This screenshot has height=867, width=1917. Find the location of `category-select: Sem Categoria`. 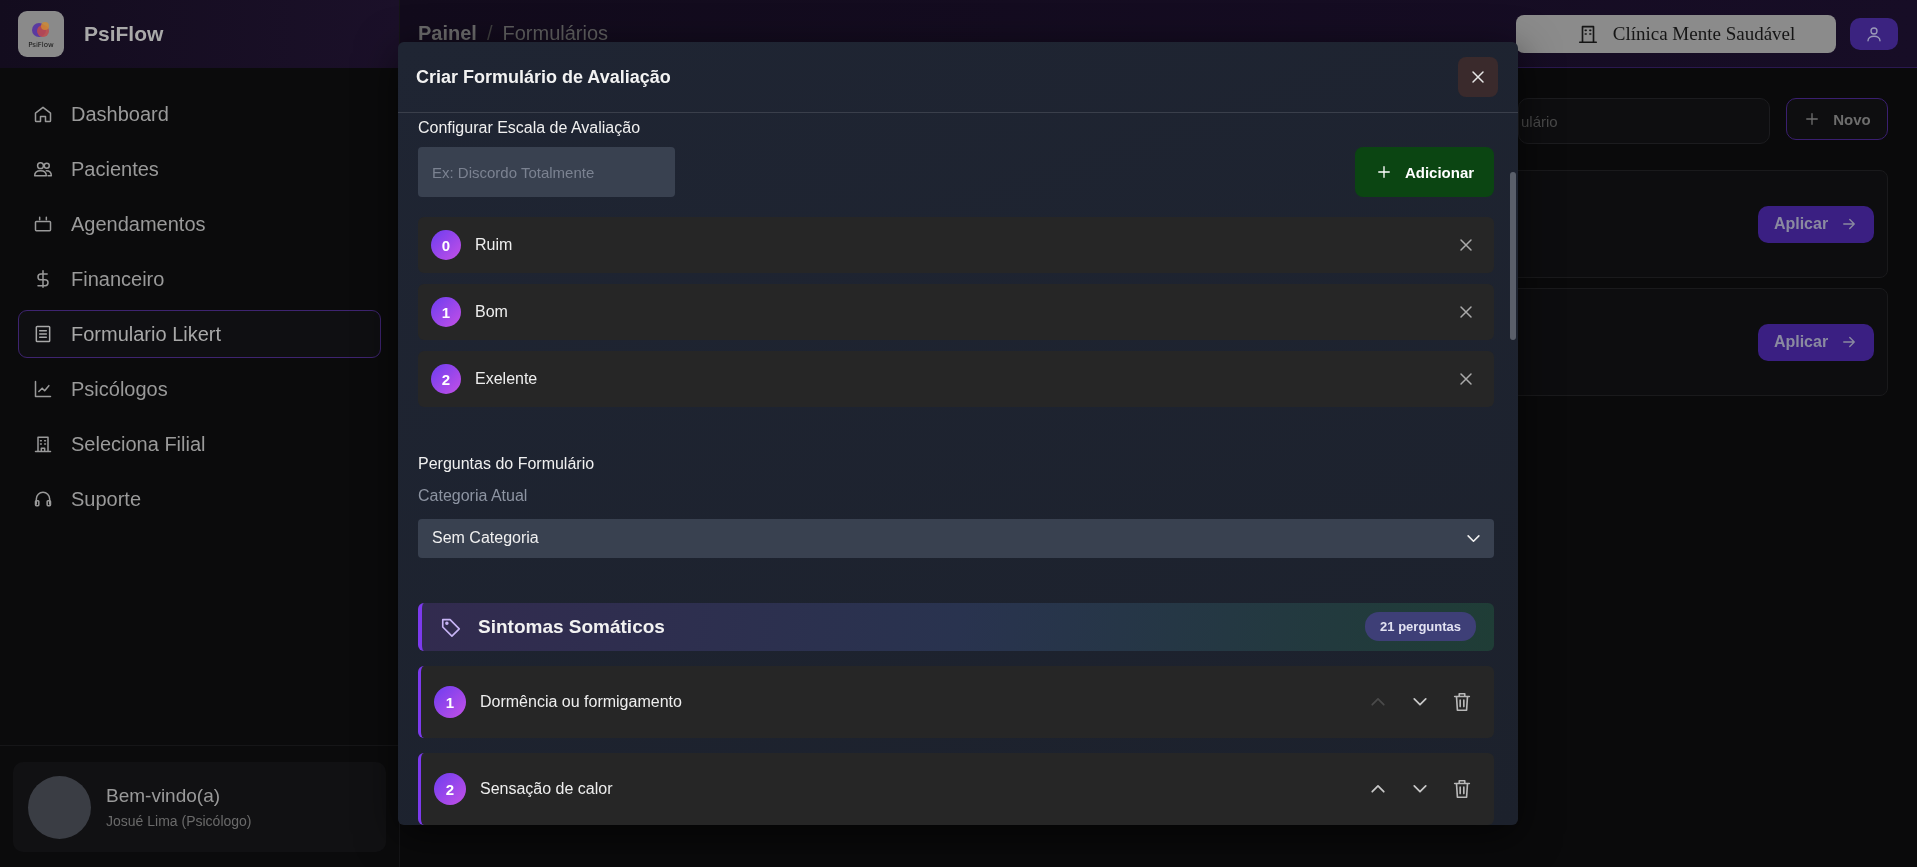

category-select: Sem Categoria is located at coordinates (956, 538).